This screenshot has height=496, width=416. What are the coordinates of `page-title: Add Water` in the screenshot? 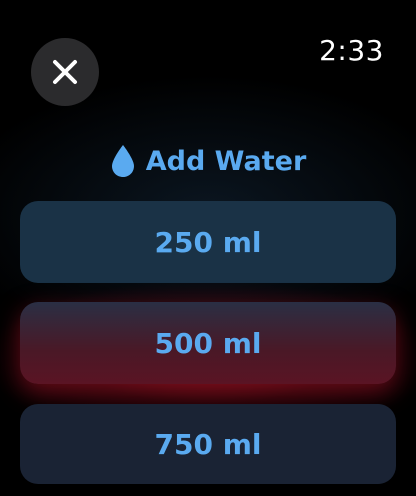 It's located at (226, 161).